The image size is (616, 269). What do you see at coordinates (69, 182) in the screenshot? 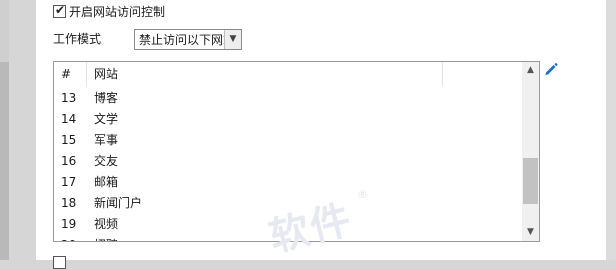
I see `row-number: 17` at bounding box center [69, 182].